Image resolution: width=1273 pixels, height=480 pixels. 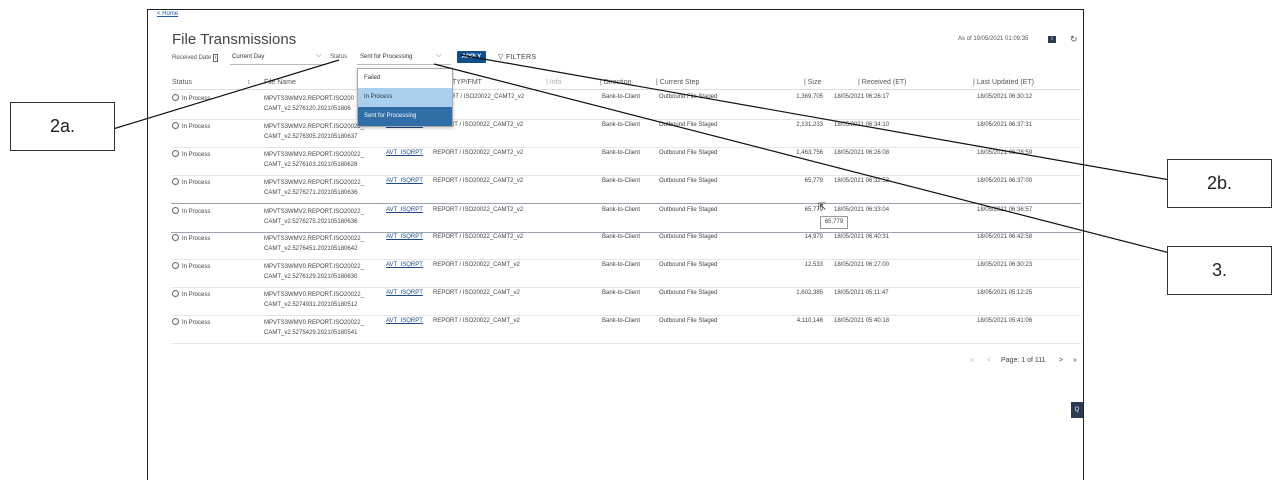 What do you see at coordinates (882, 82) in the screenshot?
I see `col-header-received: | Received (ET)` at bounding box center [882, 82].